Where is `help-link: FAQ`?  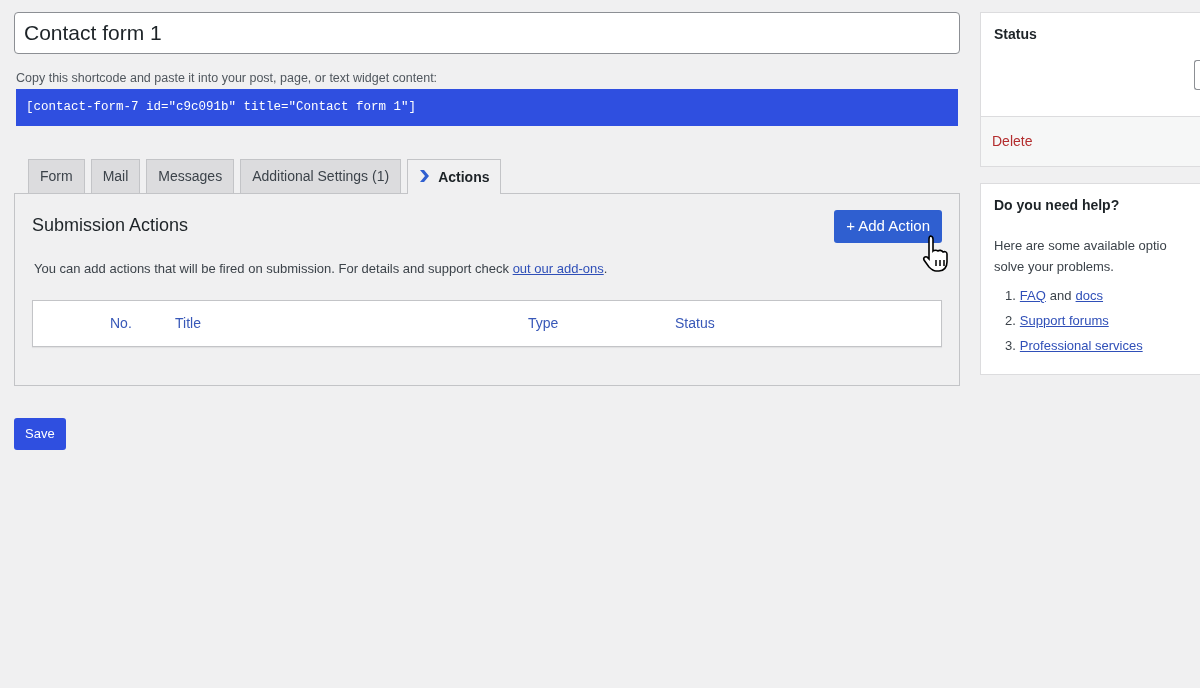 help-link: FAQ is located at coordinates (1032, 295).